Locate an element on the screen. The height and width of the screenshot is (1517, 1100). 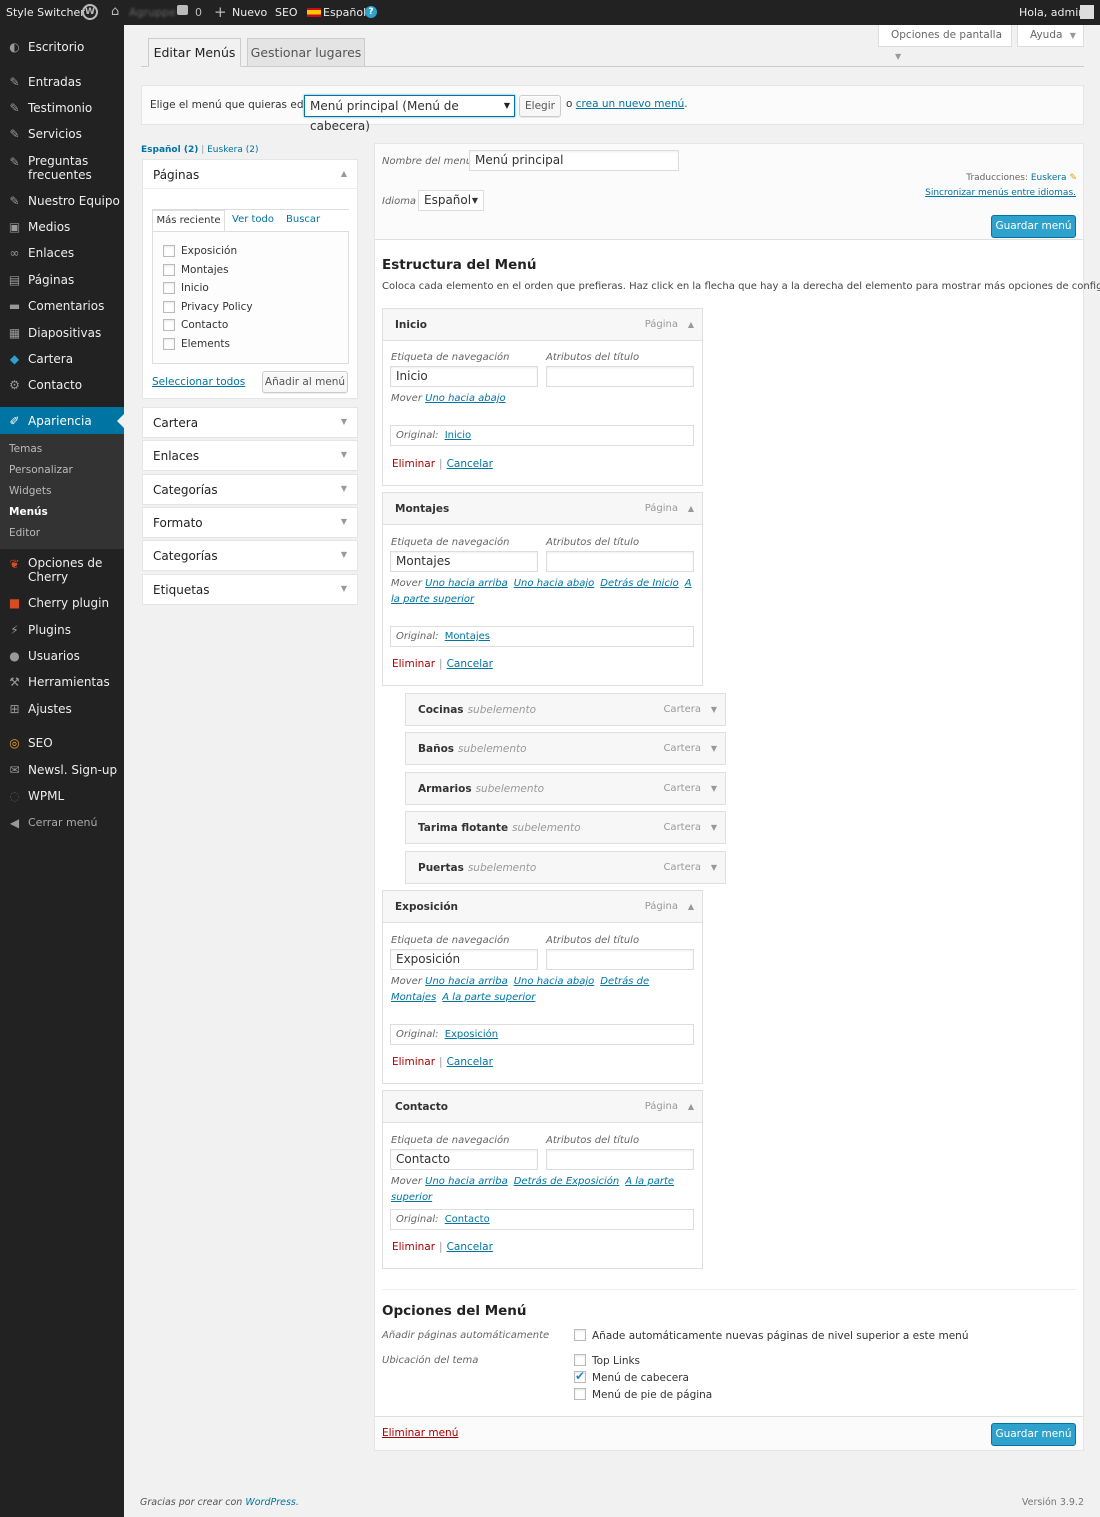
location-header-checkbox: ✔ is located at coordinates (580, 1376).